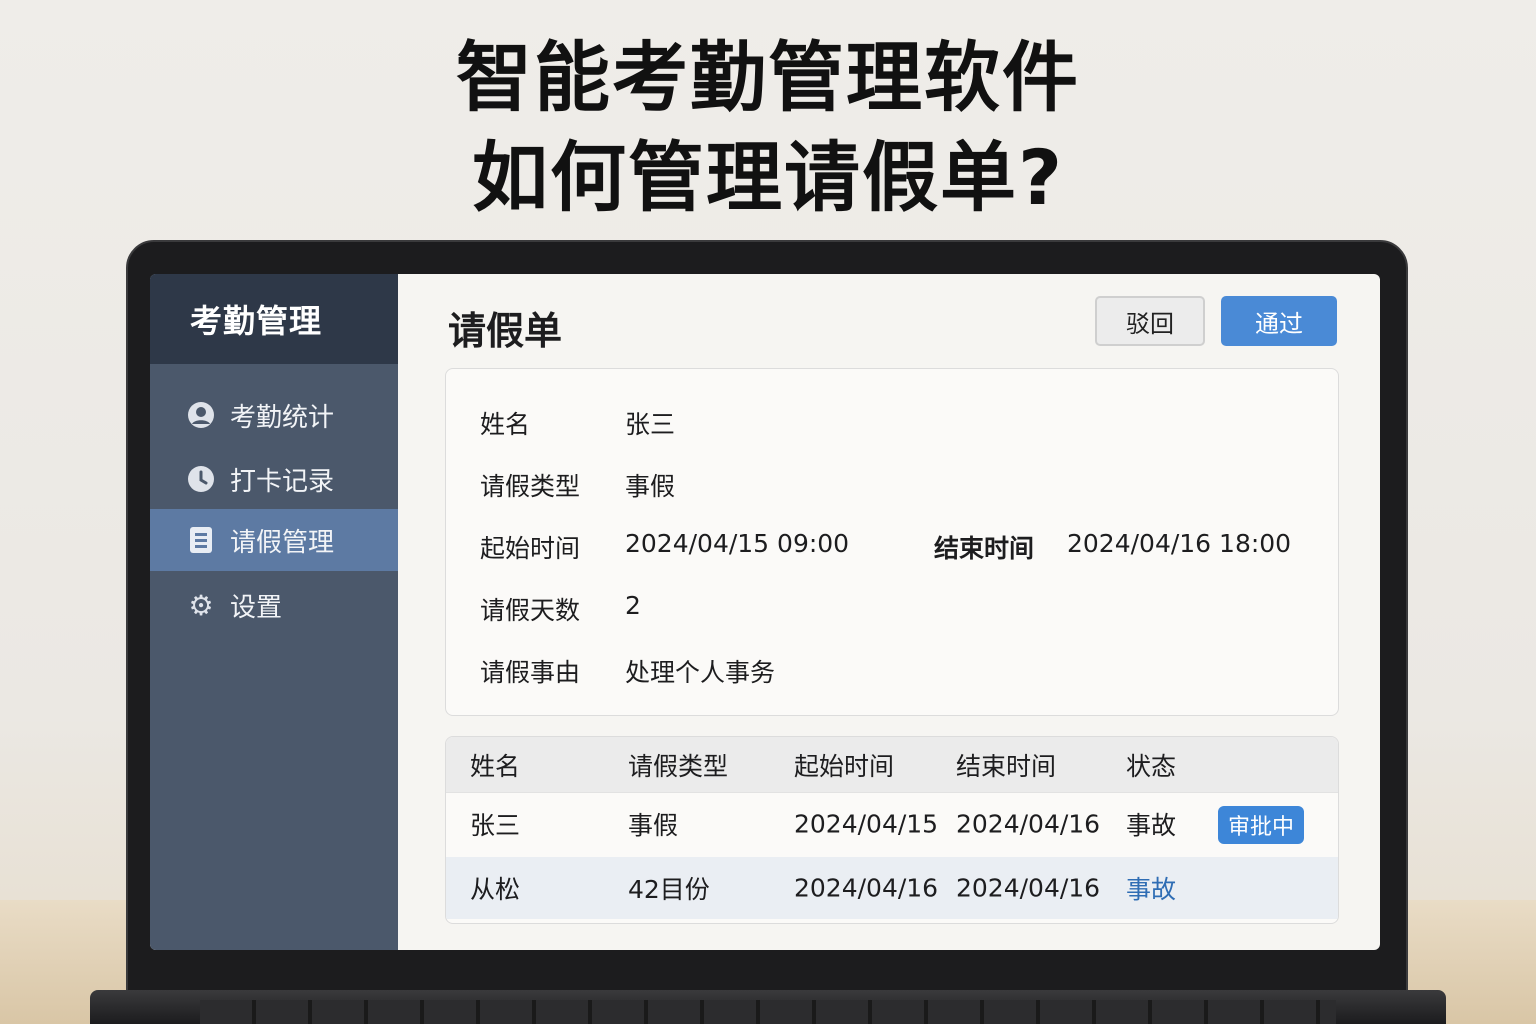 This screenshot has height=1024, width=1536. Describe the element at coordinates (653, 825) in the screenshot. I see `table-cell: 事假` at that location.